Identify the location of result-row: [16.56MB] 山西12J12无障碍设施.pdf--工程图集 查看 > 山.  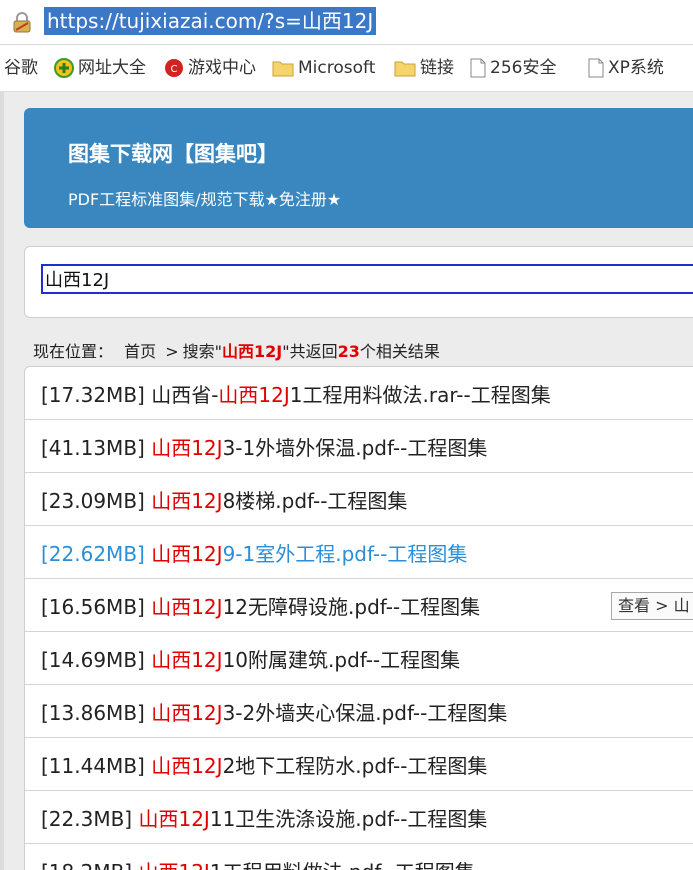
(359, 605).